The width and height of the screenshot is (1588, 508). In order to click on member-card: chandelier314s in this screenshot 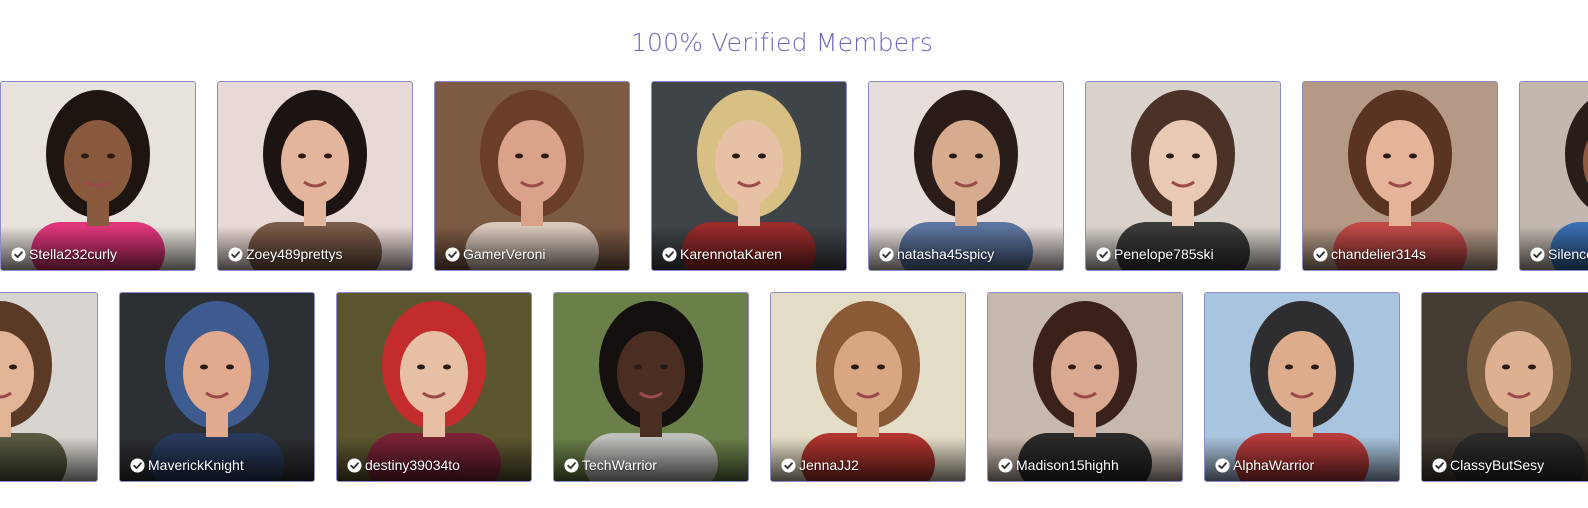, I will do `click(1400, 176)`.